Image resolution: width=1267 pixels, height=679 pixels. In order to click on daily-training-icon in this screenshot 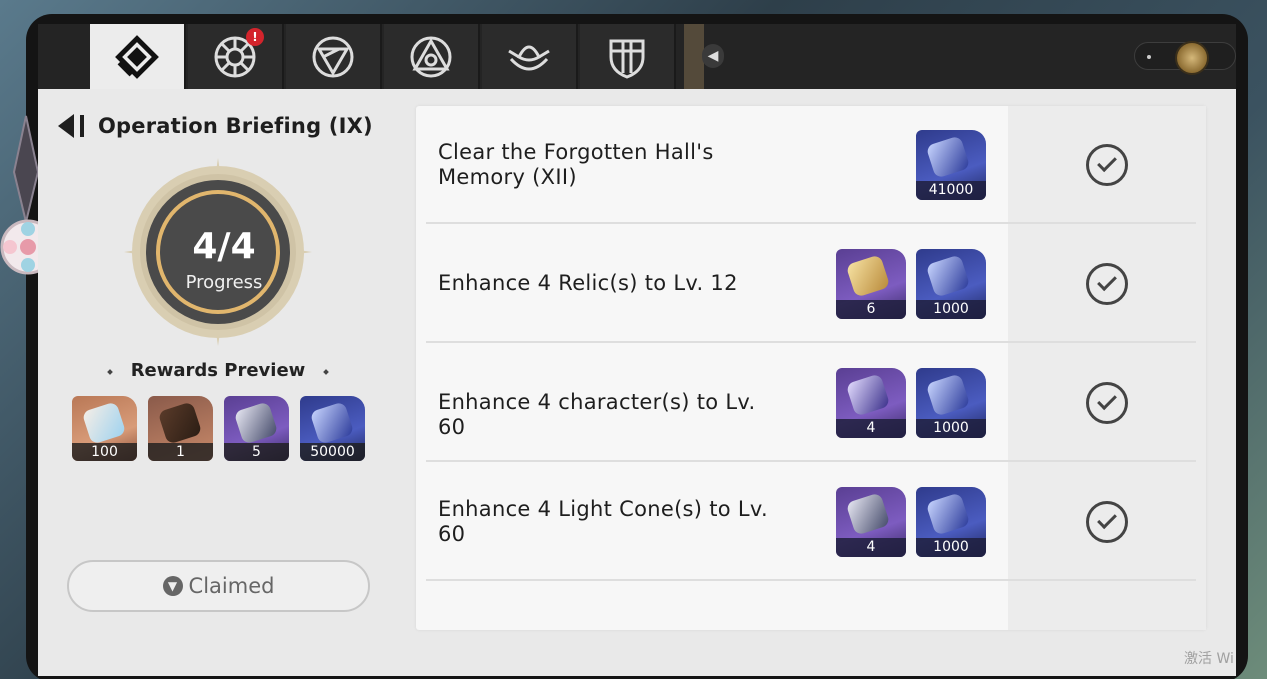, I will do `click(137, 56)`.